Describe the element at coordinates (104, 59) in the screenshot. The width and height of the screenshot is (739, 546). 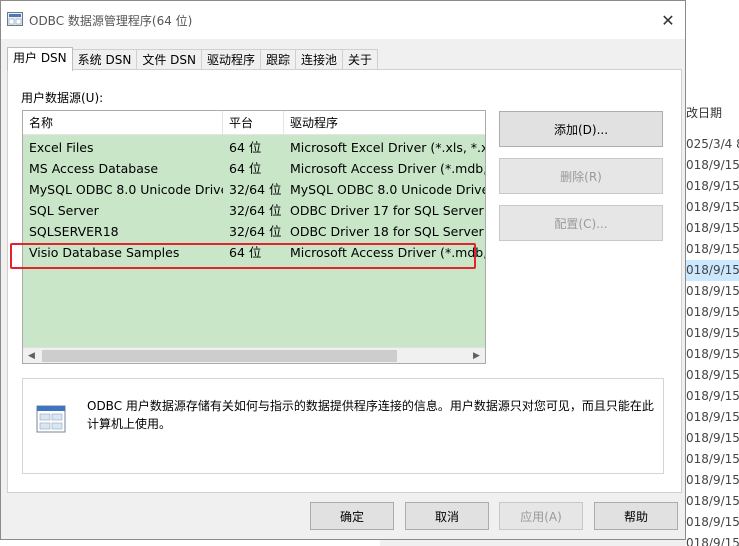
I see `tab-system-dsn: 系统 DSN` at that location.